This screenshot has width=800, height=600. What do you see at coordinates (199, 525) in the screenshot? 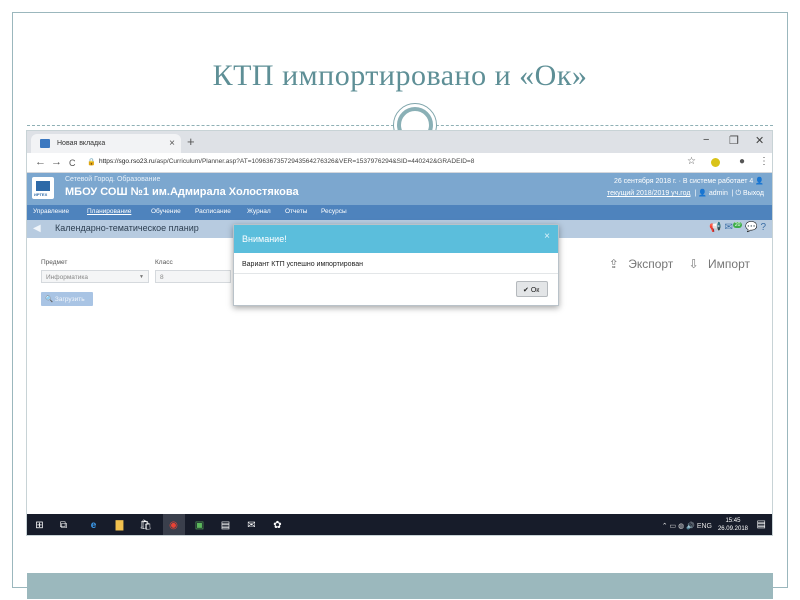
I see `app-icon: ▣` at bounding box center [199, 525].